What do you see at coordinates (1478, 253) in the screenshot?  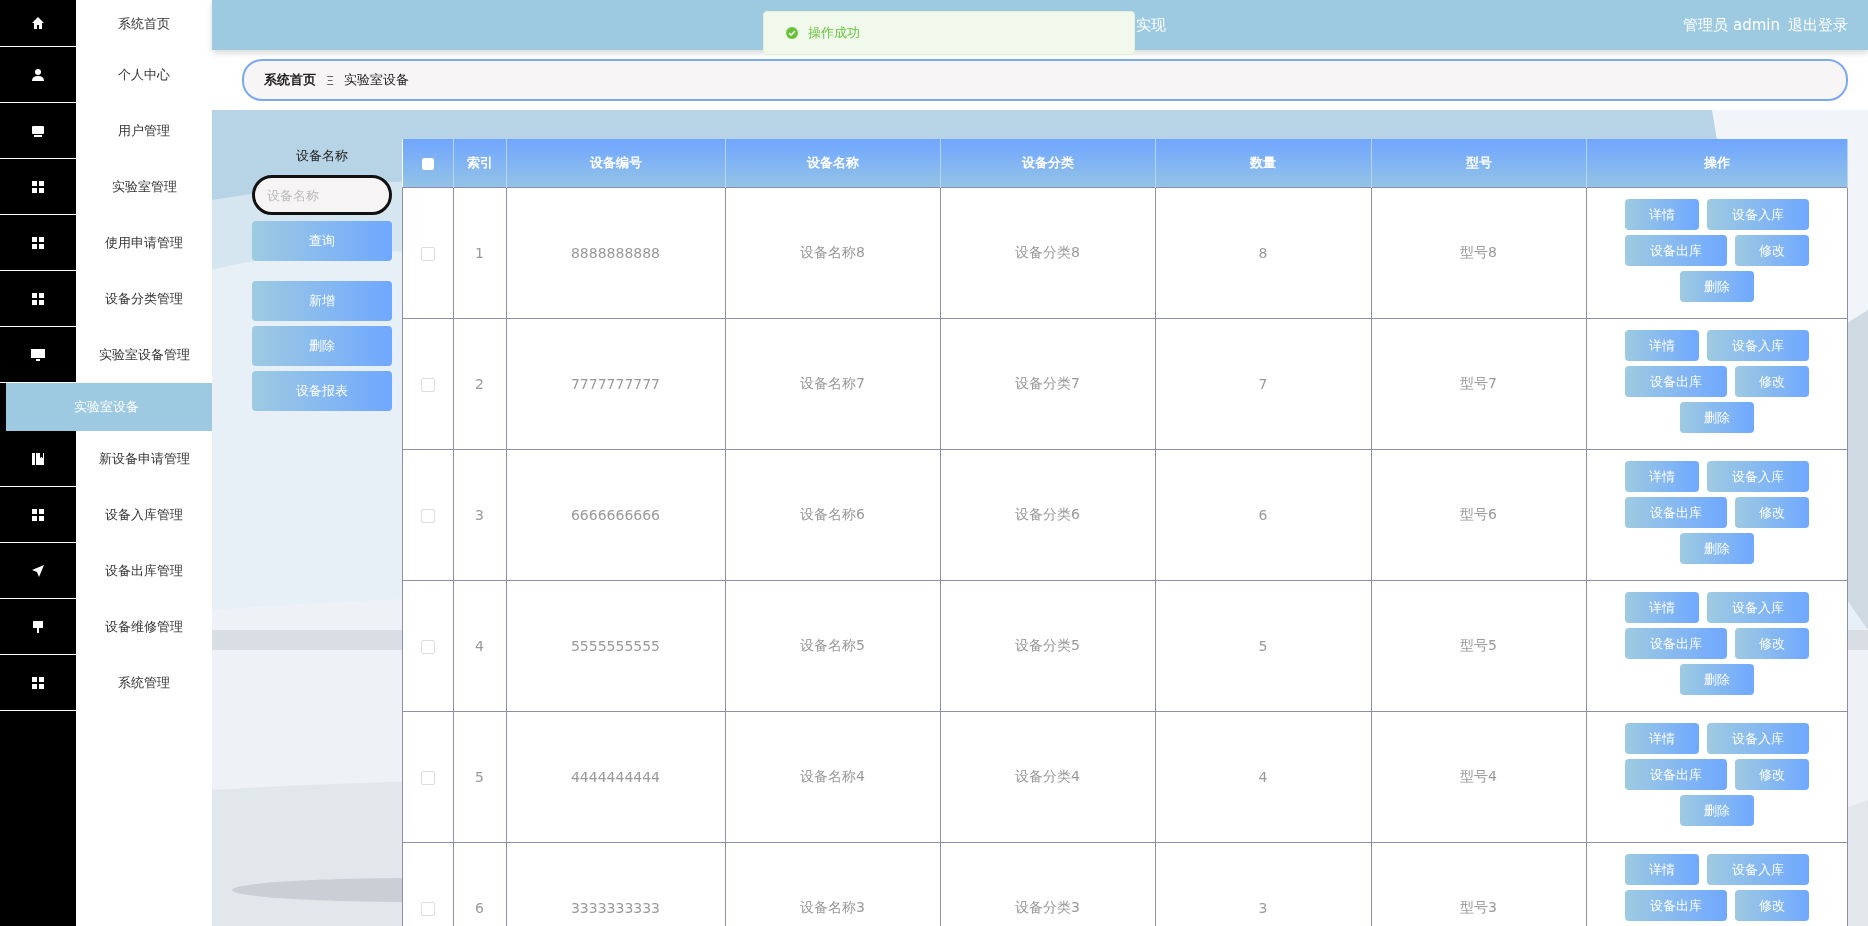 I see `model-cell: 型号8` at bounding box center [1478, 253].